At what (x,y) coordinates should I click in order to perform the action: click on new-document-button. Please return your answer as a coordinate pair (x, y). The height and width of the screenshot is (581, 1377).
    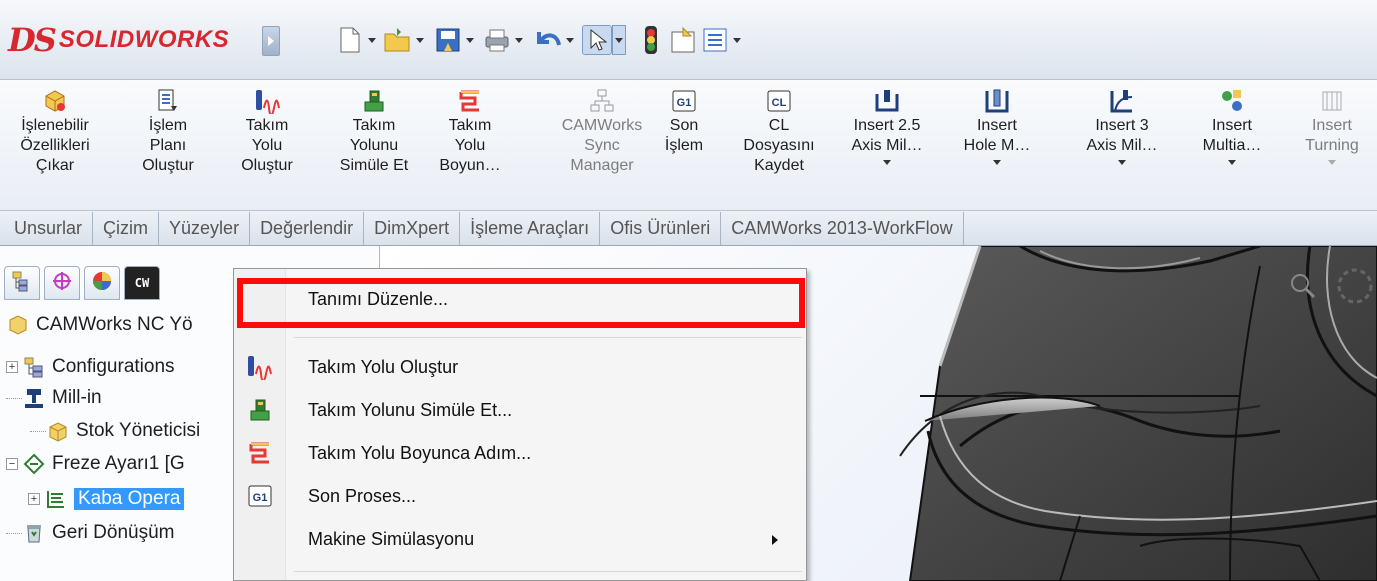
    Looking at the image, I should click on (357, 40).